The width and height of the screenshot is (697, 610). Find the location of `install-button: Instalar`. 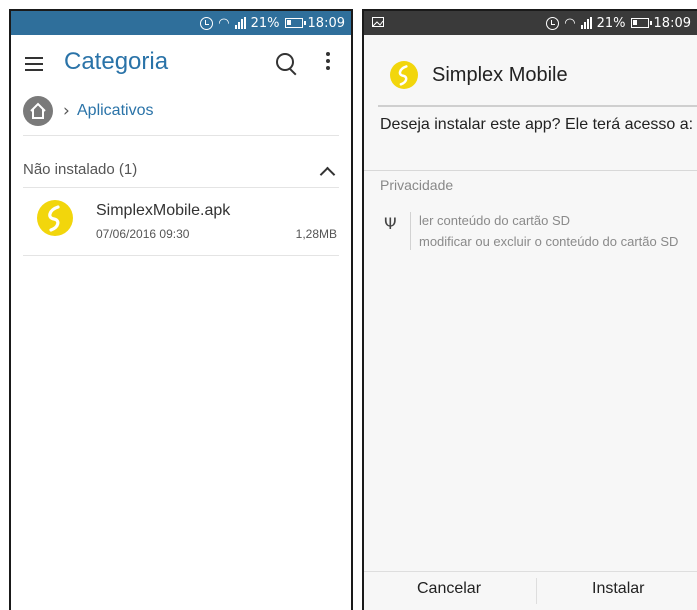

install-button: Instalar is located at coordinates (618, 589).